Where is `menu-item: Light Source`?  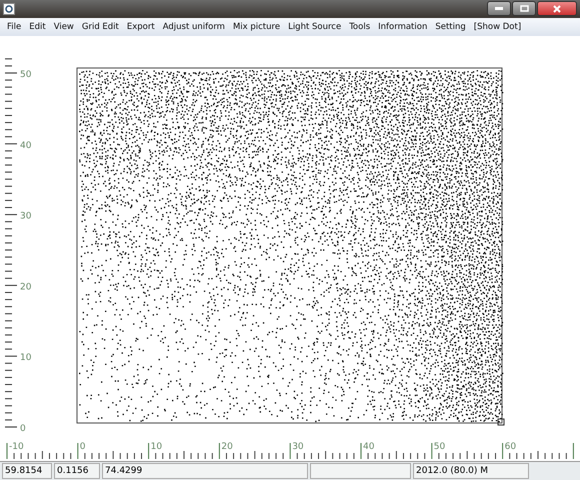
menu-item: Light Source is located at coordinates (315, 27).